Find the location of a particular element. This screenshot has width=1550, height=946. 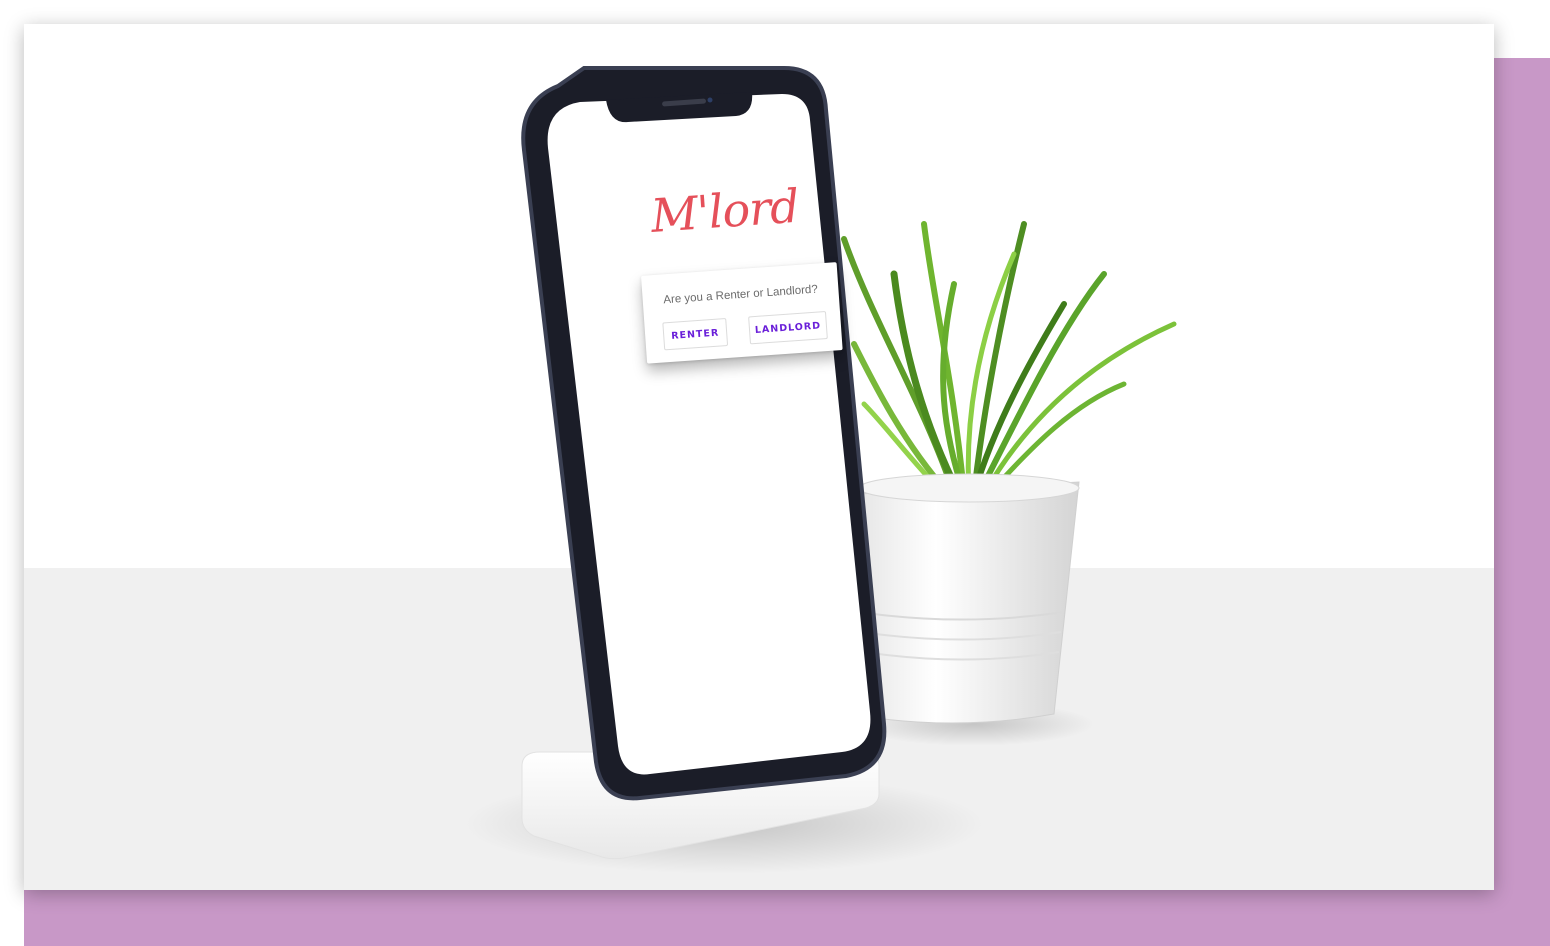

renter-button: RENTER is located at coordinates (695, 334).